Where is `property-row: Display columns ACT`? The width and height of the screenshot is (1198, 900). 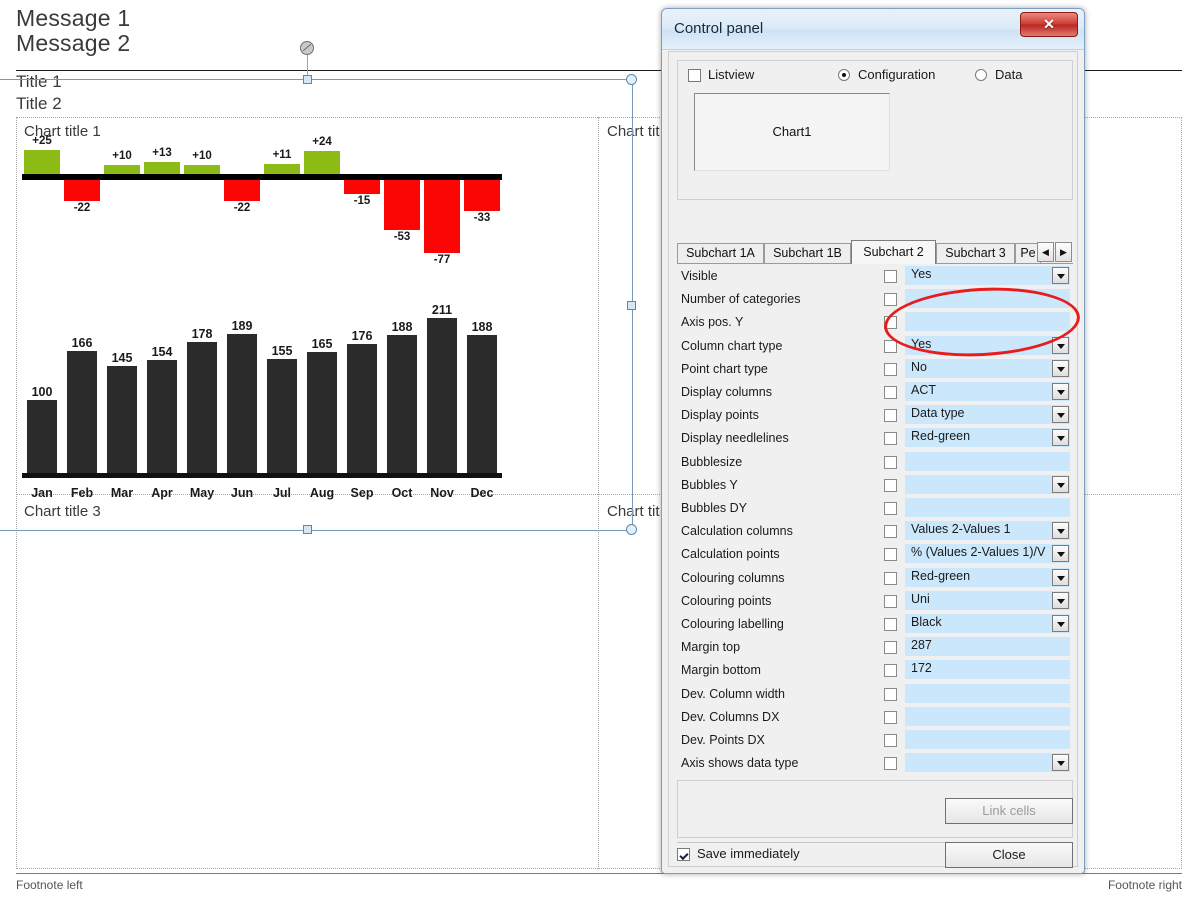
property-row: Display columns ACT is located at coordinates (875, 393).